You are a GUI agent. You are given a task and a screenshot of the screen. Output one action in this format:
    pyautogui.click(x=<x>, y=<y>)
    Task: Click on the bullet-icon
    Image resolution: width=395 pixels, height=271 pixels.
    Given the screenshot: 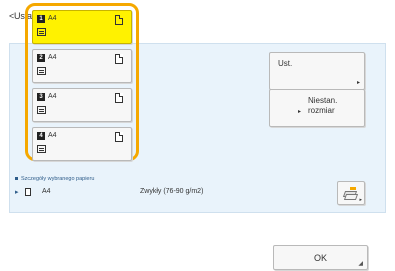 What is the action you would take?
    pyautogui.click(x=16, y=179)
    